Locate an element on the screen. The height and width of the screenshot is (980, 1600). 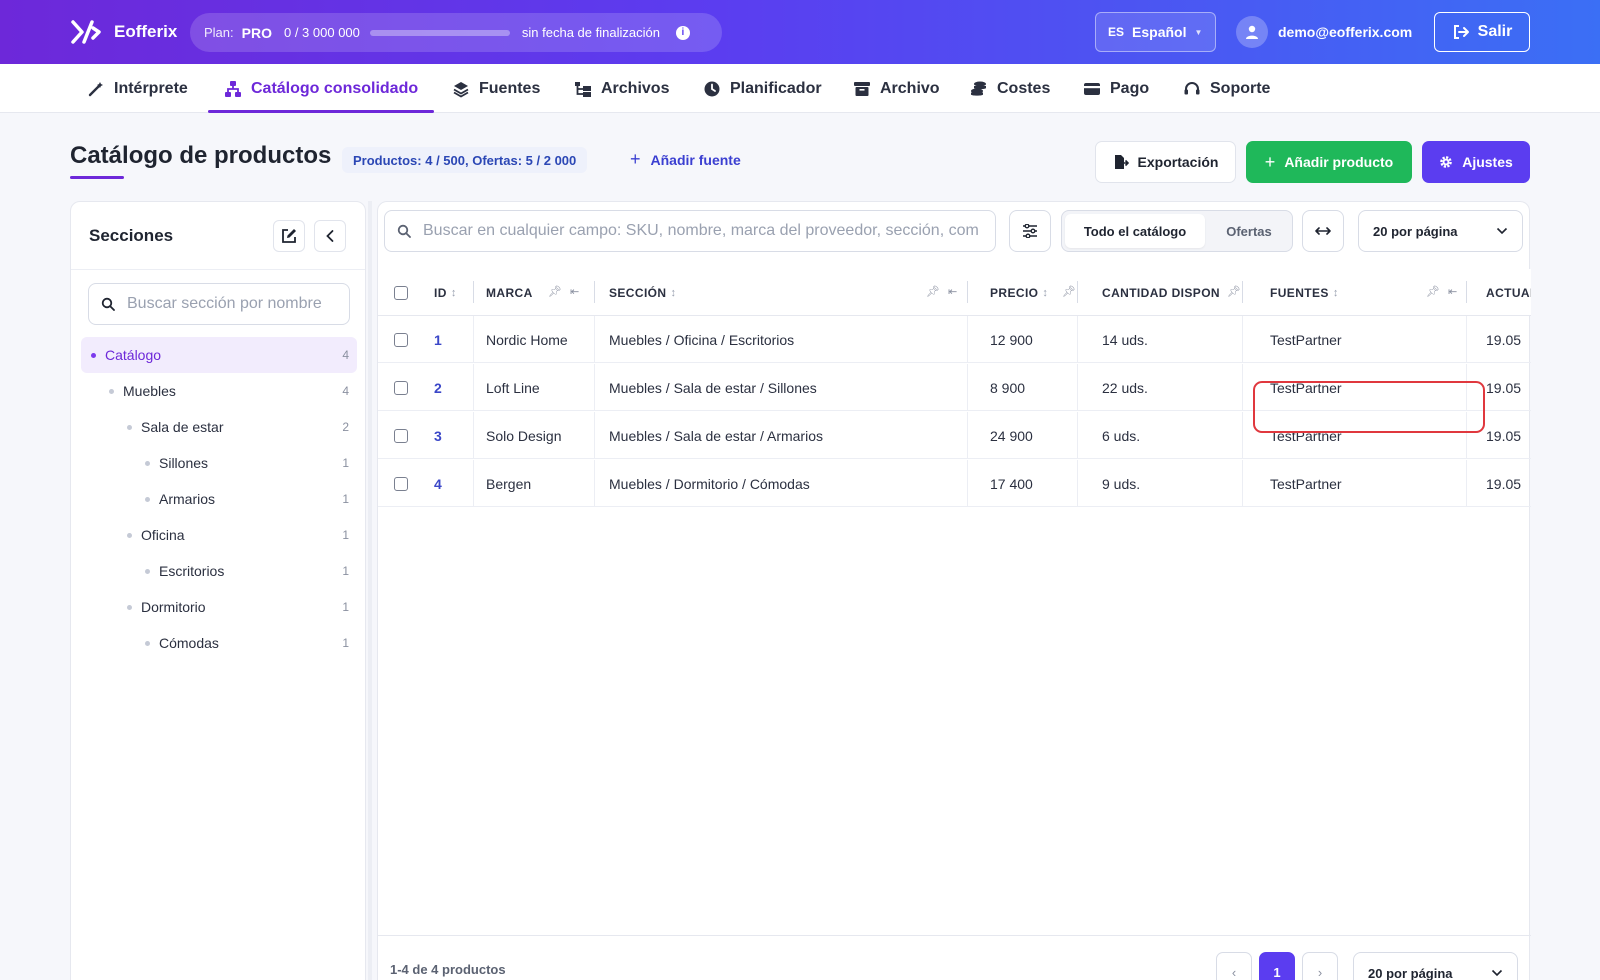
nav-item-planificador: Planificador is located at coordinates (762, 88).